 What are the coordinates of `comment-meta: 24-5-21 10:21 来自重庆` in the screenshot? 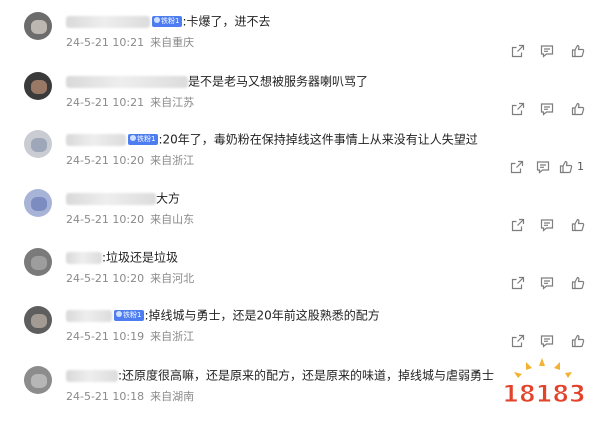 It's located at (130, 43).